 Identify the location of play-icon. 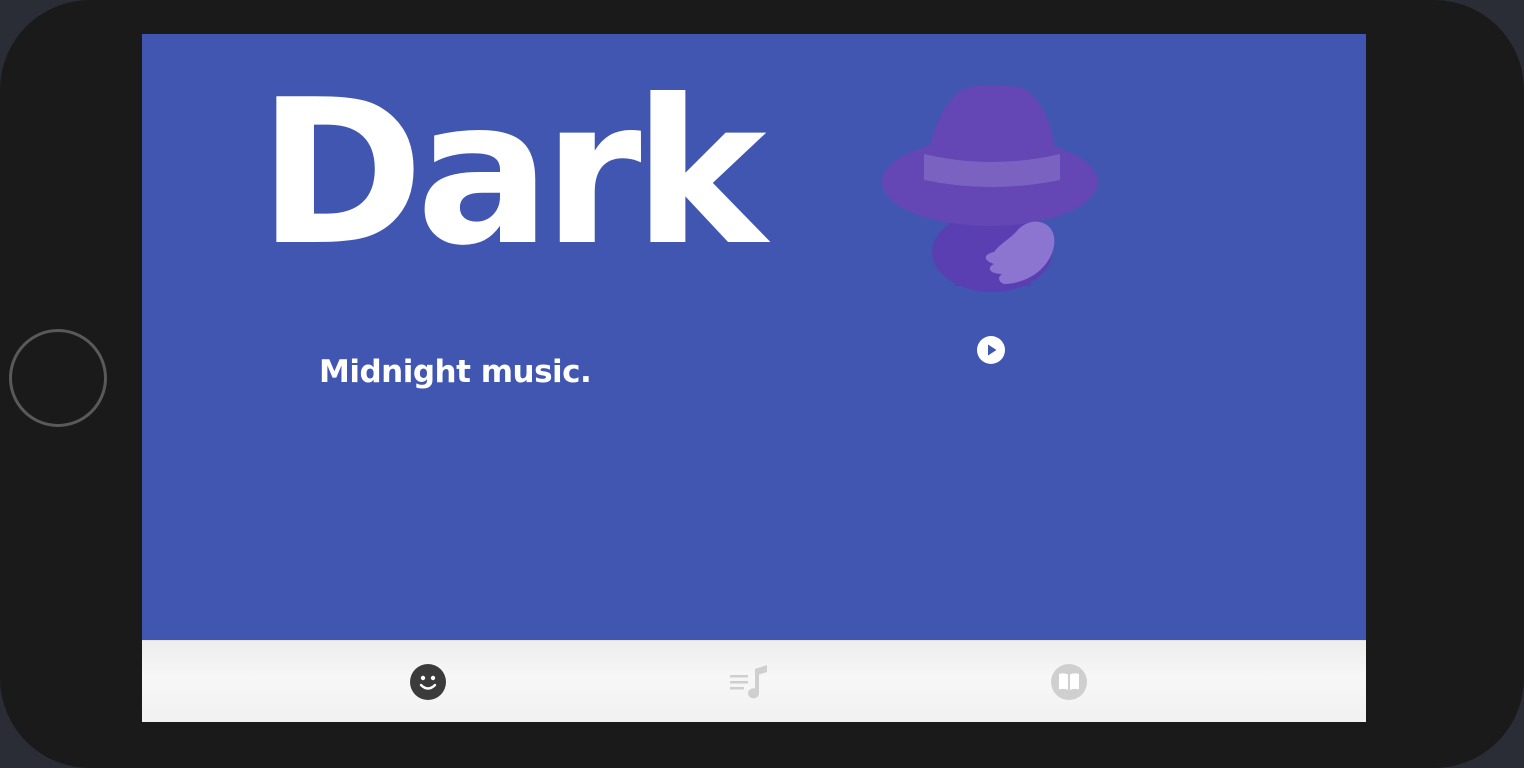
(992, 350).